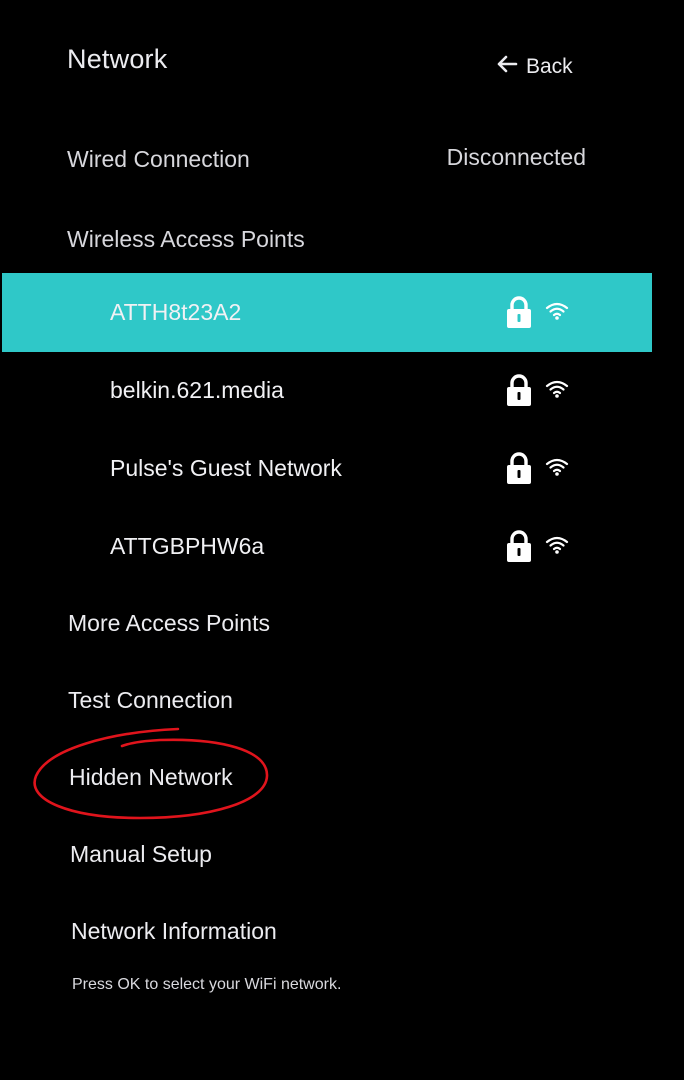  Describe the element at coordinates (117, 59) in the screenshot. I see `page-title: Network` at that location.